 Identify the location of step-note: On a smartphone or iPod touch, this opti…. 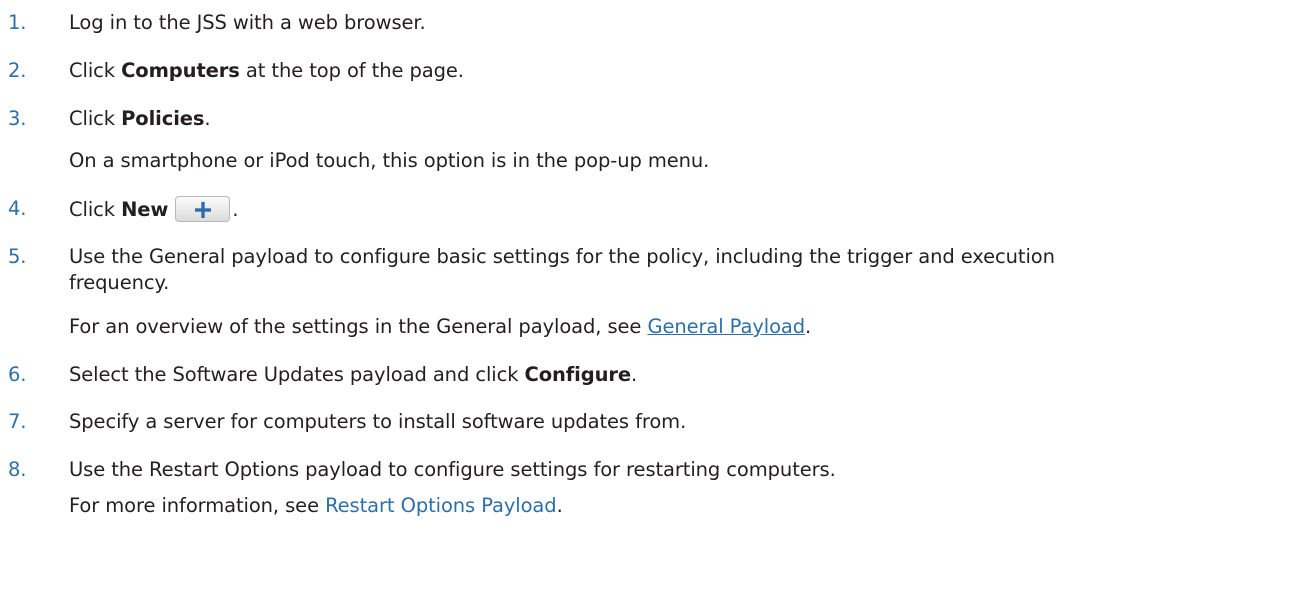
(389, 160).